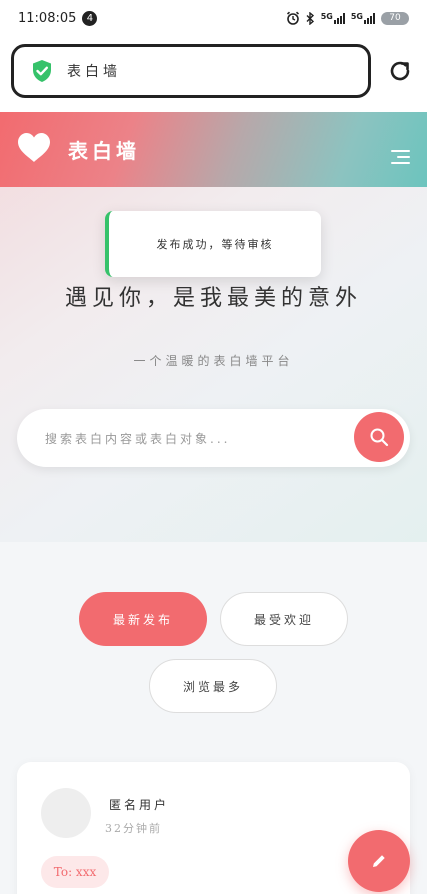 Image resolution: width=427 pixels, height=894 pixels. Describe the element at coordinates (213, 686) in the screenshot. I see `filter-most-viewed: 浏览最多` at that location.